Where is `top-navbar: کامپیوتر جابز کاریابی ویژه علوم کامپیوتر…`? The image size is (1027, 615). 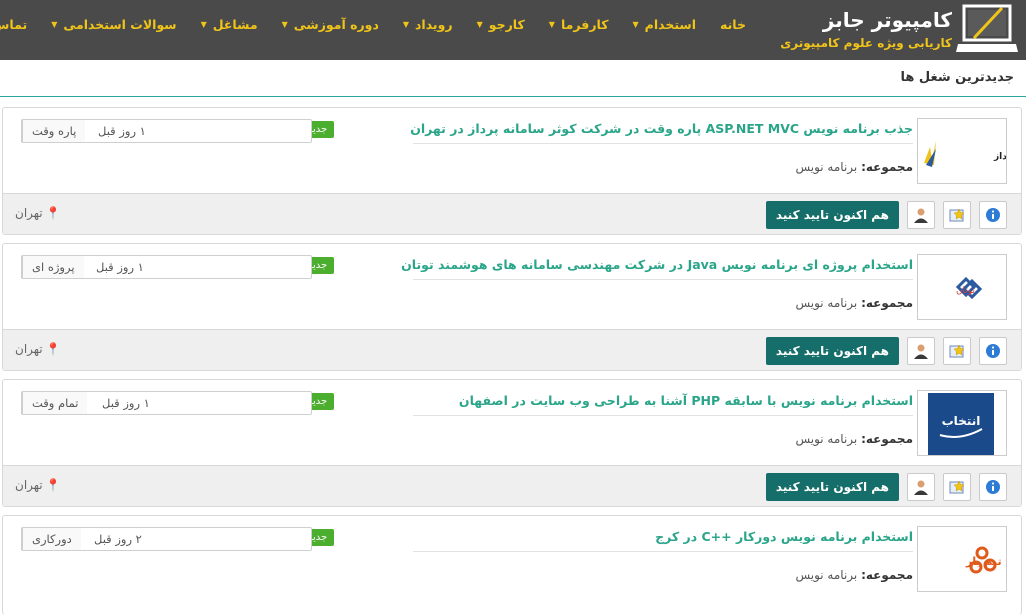 top-navbar: کامپیوتر جابز کاریابی ویژه علوم کامپیوتر… is located at coordinates (513, 30).